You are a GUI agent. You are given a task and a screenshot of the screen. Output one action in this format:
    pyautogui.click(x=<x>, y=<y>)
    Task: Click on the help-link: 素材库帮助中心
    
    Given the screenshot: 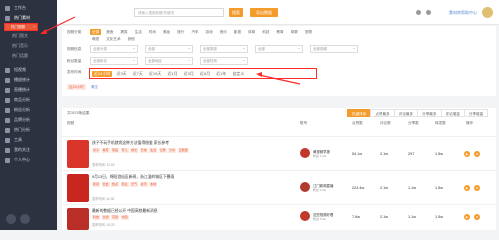 What is the action you would take?
    pyautogui.click(x=463, y=13)
    